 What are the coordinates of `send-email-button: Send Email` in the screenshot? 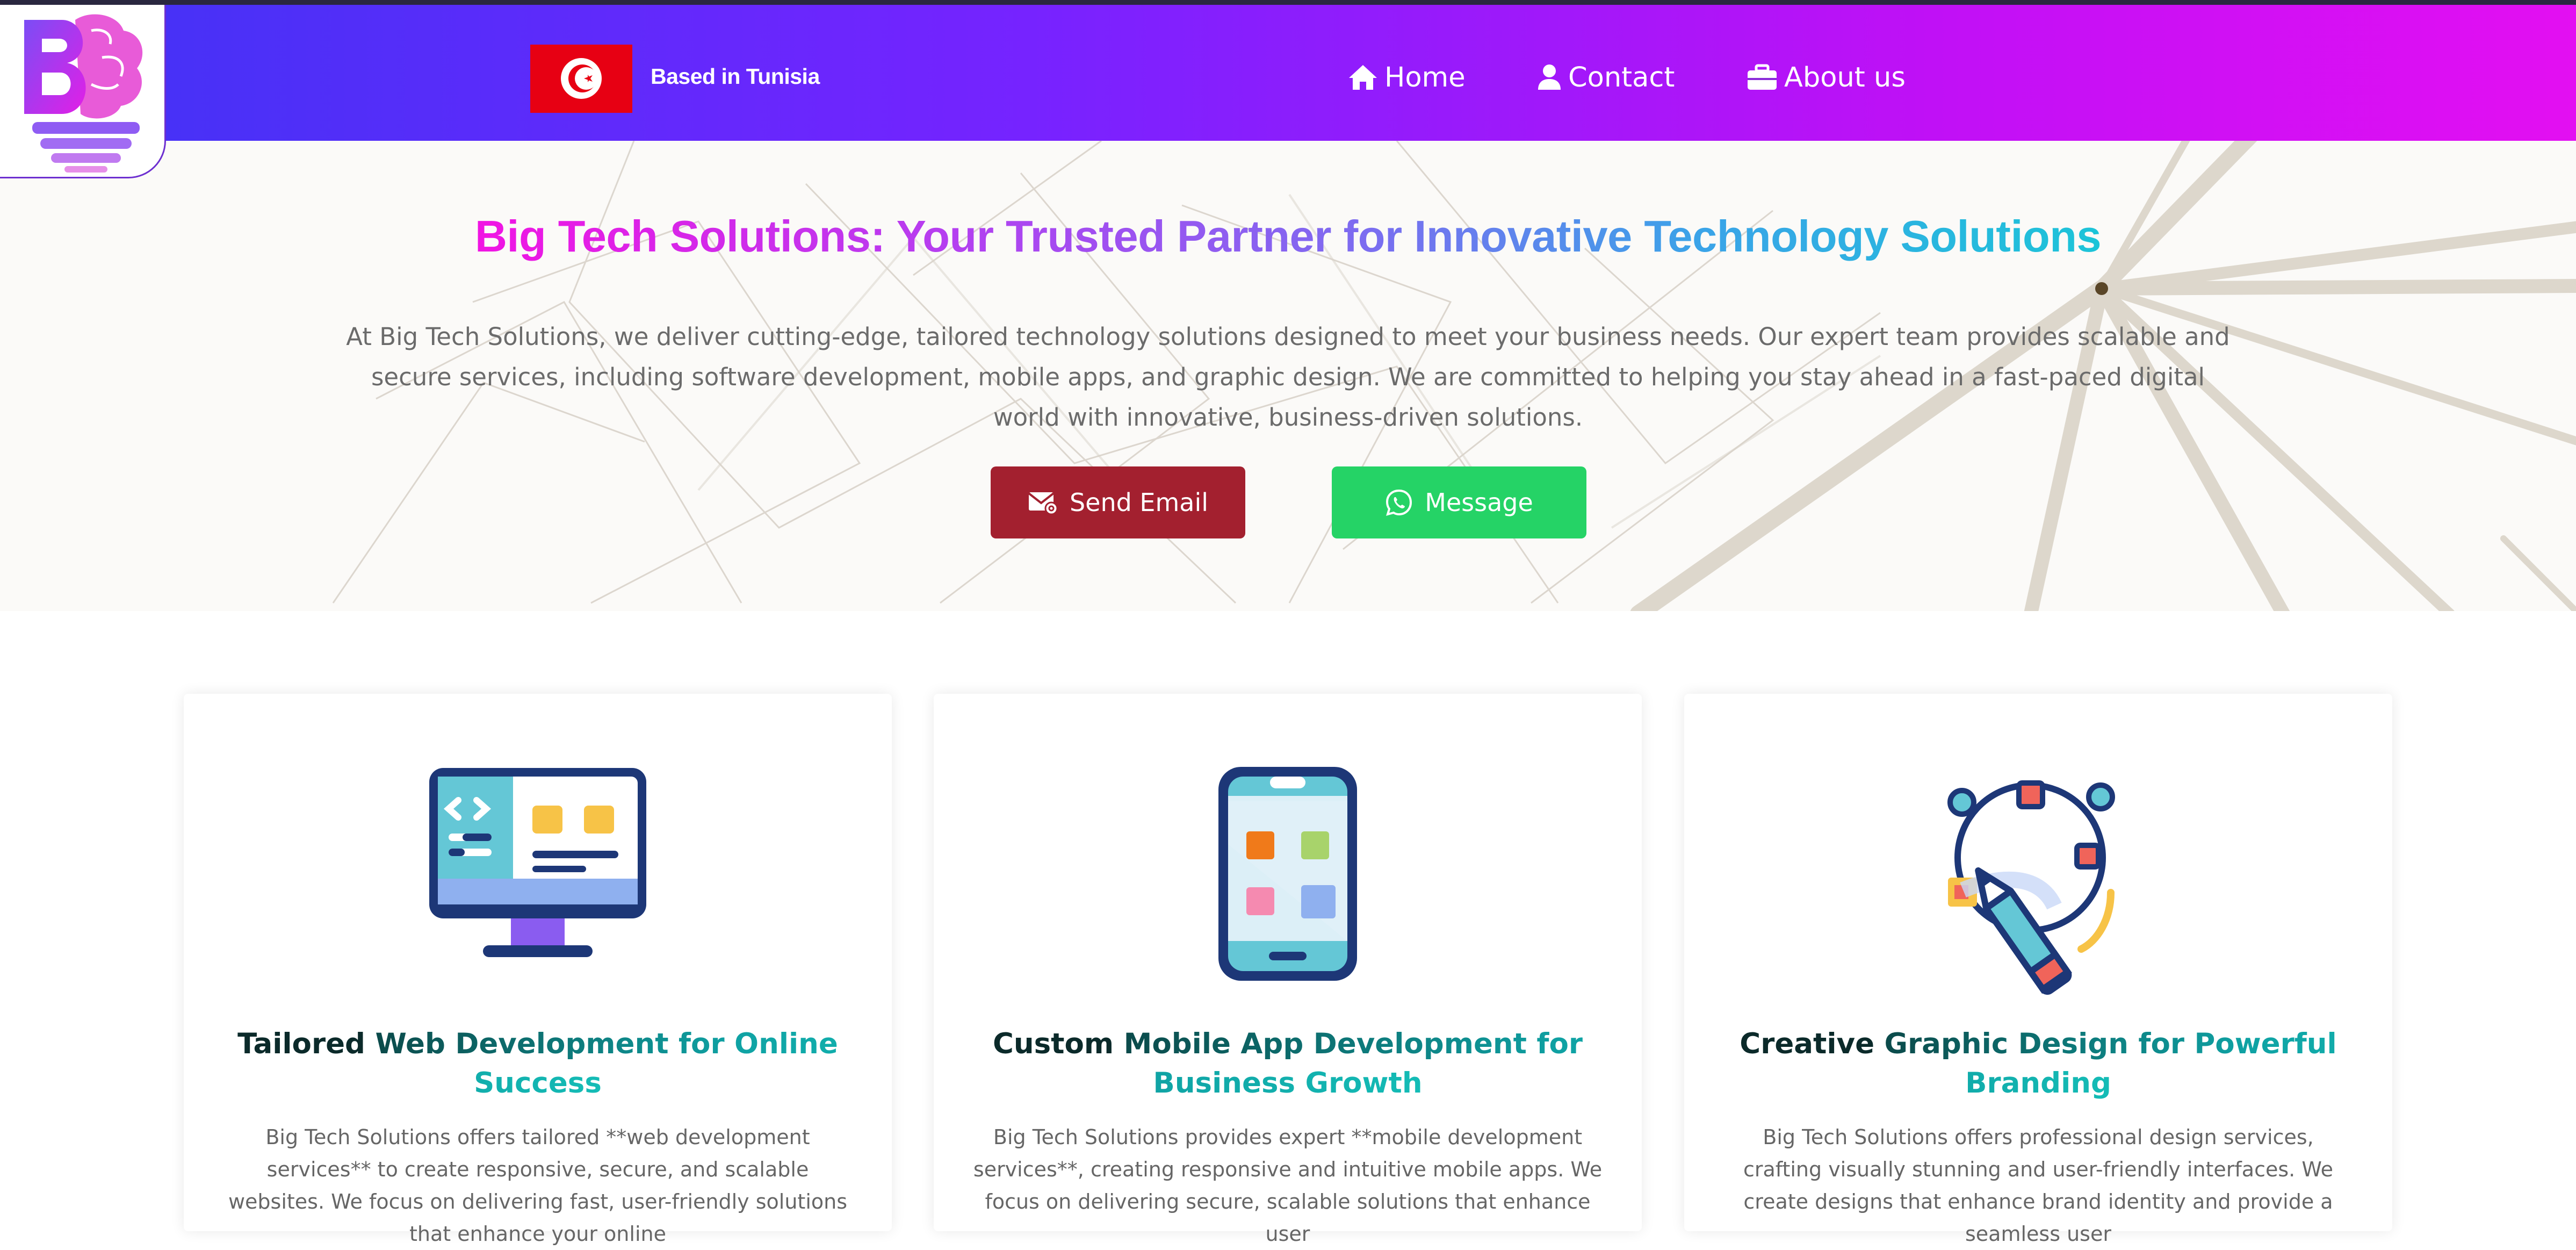 It's located at (1118, 502).